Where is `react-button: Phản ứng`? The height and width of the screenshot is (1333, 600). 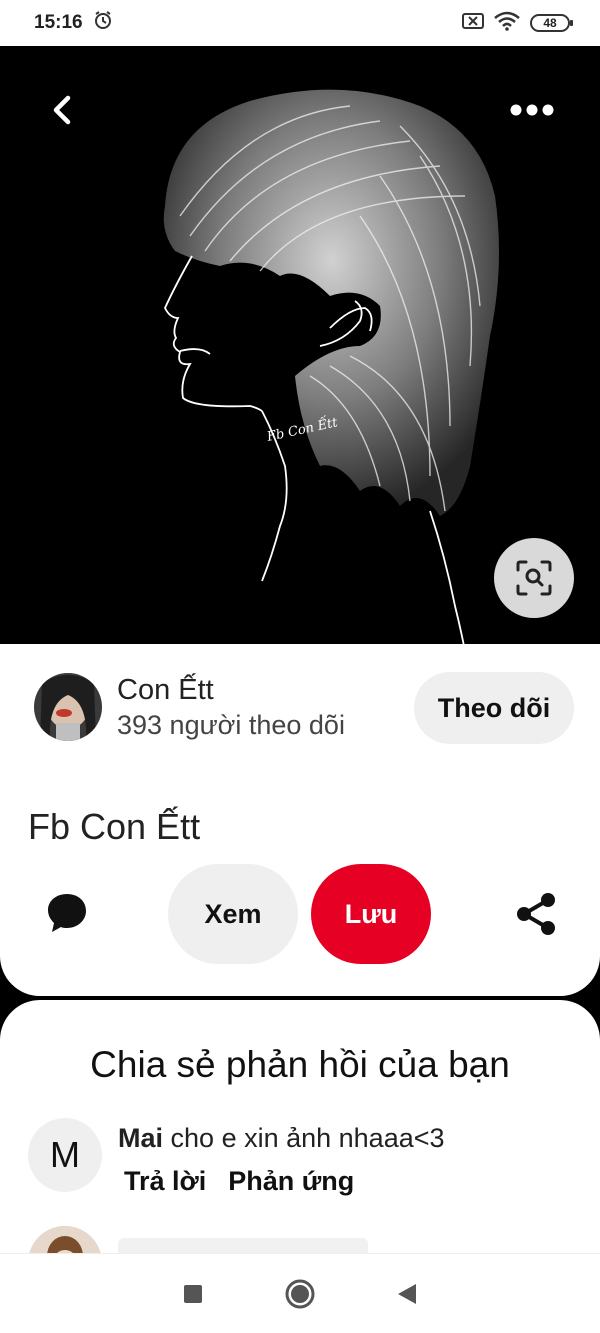
react-button: Phản ứng is located at coordinates (291, 1181).